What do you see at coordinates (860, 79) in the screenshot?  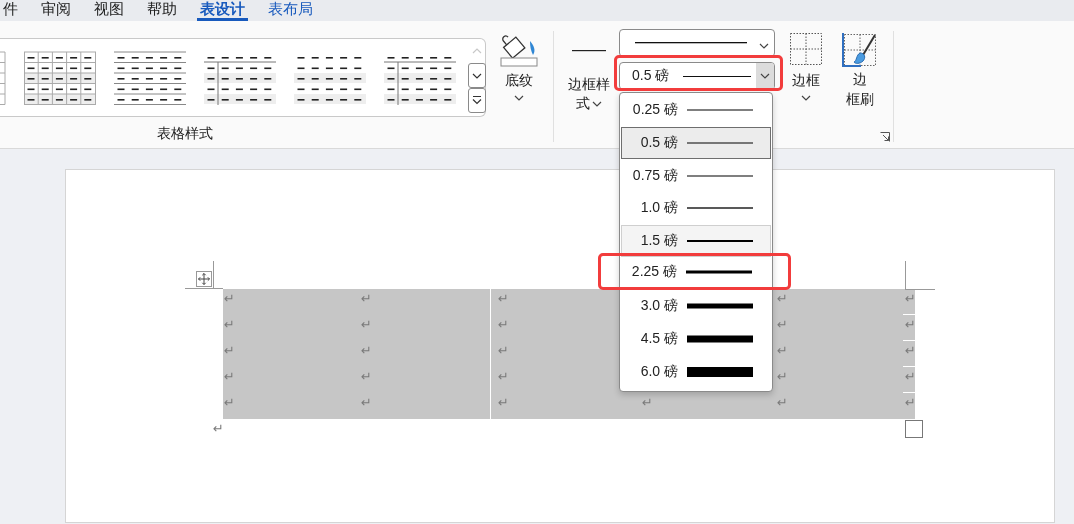 I see `button-label: 边` at bounding box center [860, 79].